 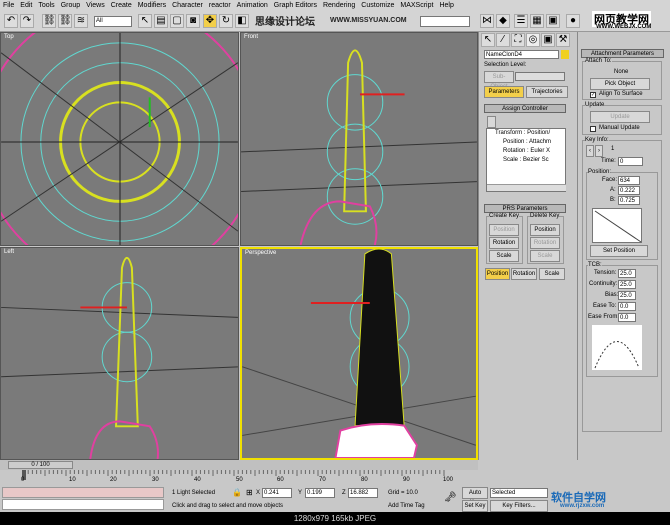 I want to click on absolute-mode-icon: ⊞, so click(x=249, y=492).